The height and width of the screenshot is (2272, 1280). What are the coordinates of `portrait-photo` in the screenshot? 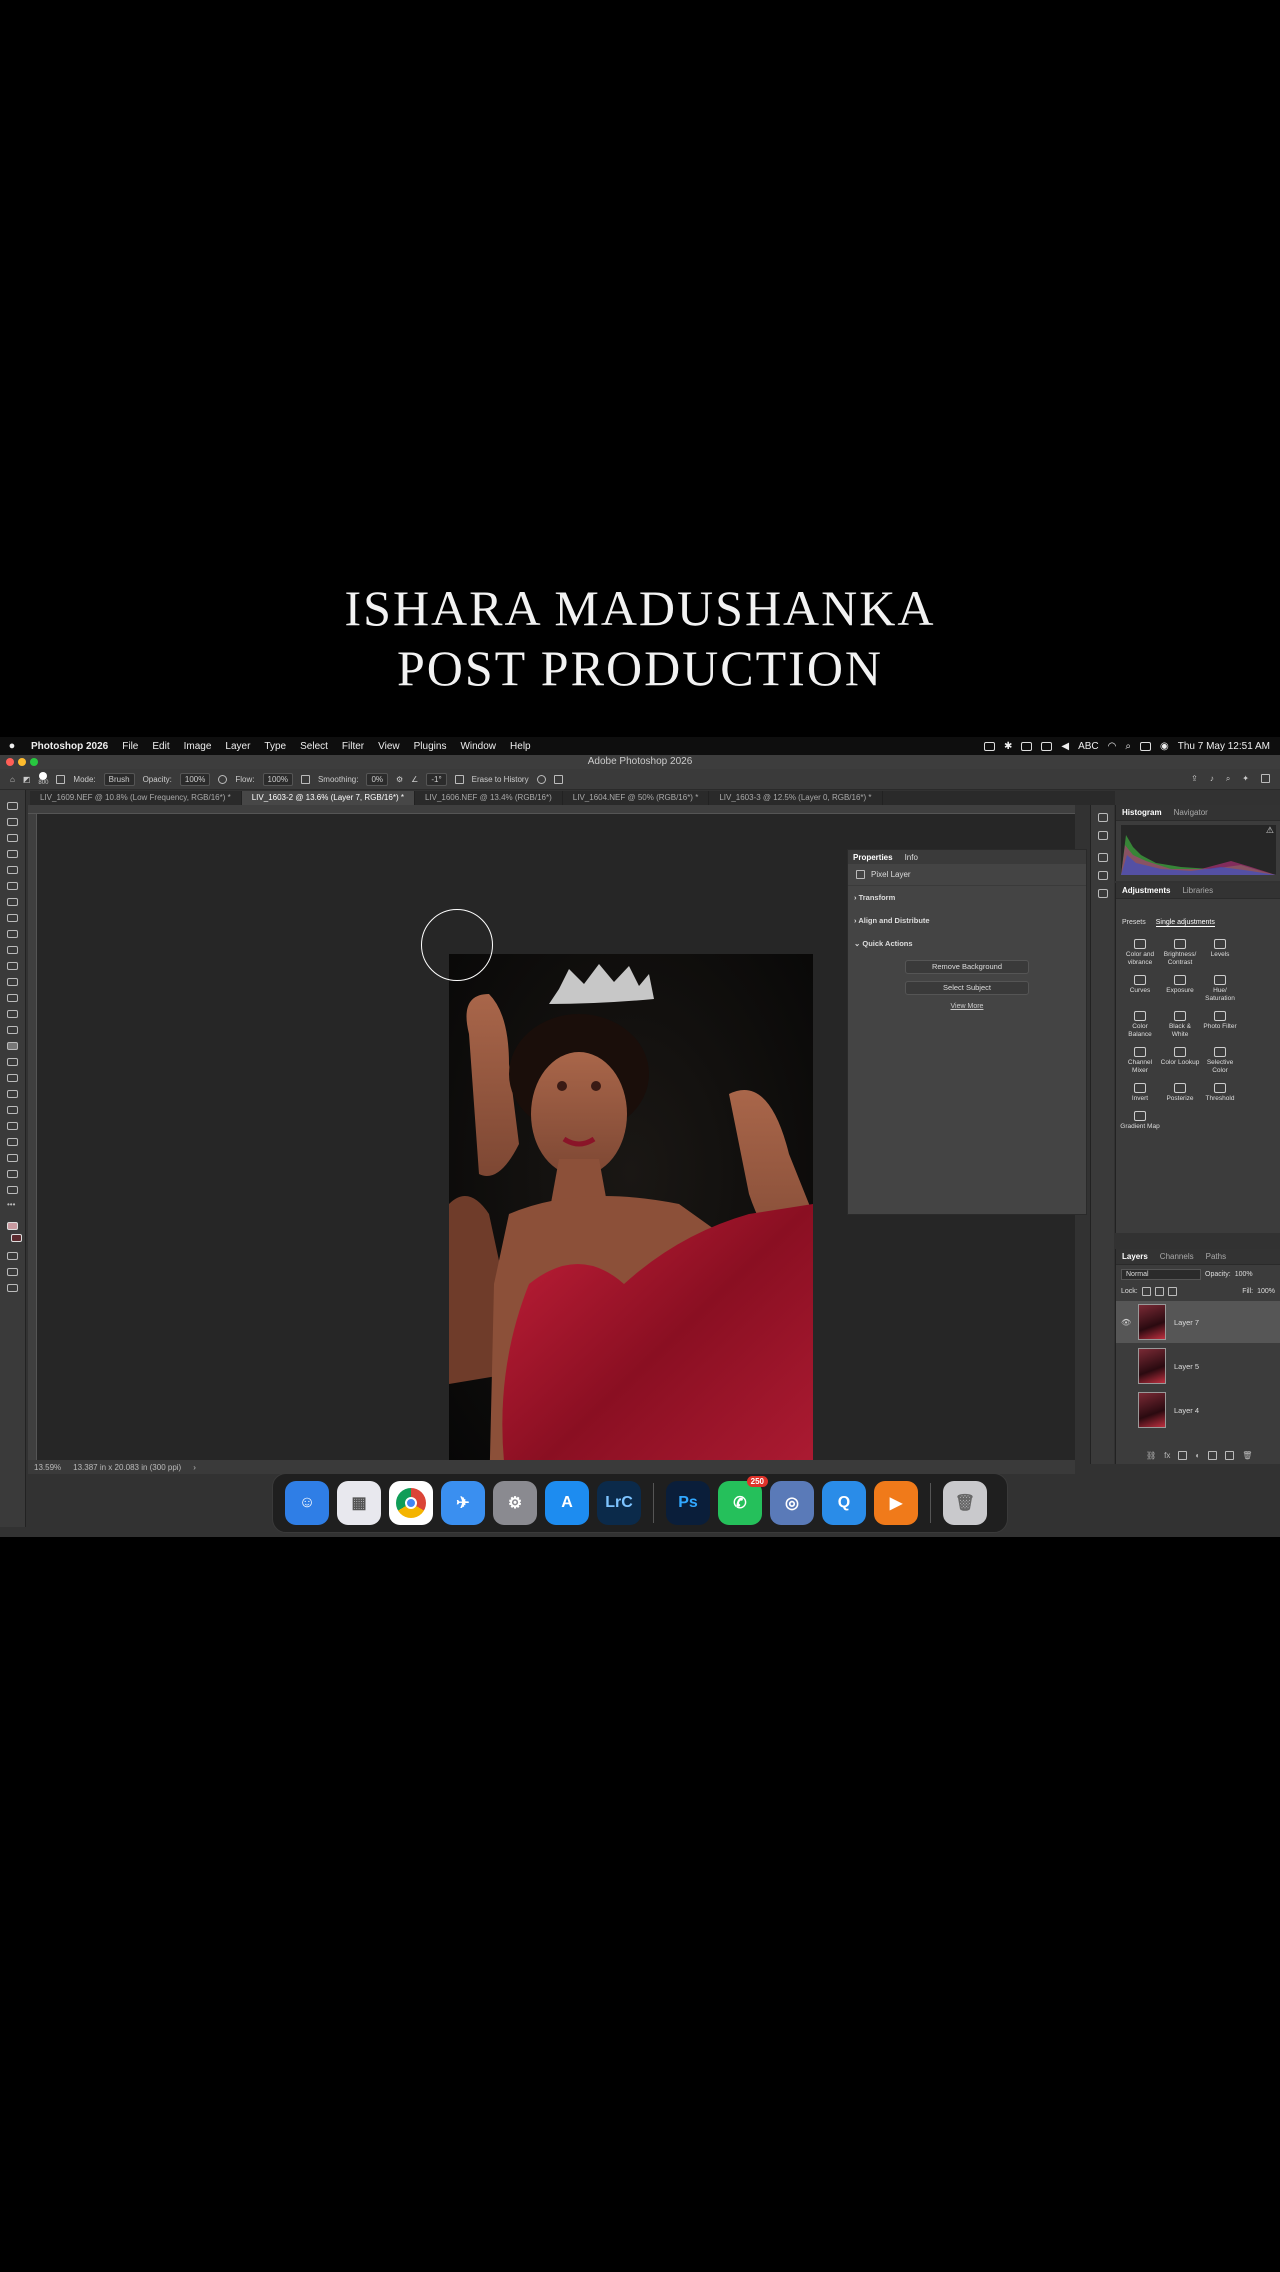 It's located at (631, 1227).